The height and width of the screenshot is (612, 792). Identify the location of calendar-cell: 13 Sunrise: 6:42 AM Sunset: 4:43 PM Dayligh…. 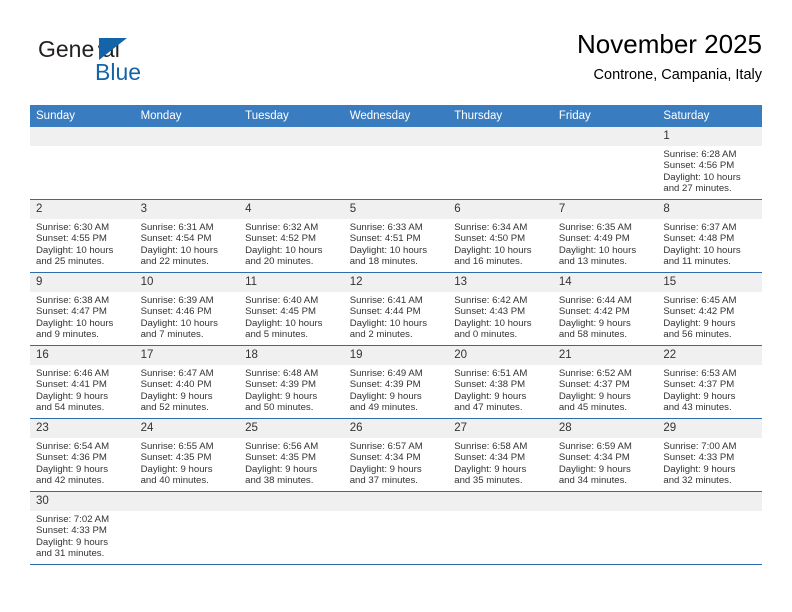
(500, 309).